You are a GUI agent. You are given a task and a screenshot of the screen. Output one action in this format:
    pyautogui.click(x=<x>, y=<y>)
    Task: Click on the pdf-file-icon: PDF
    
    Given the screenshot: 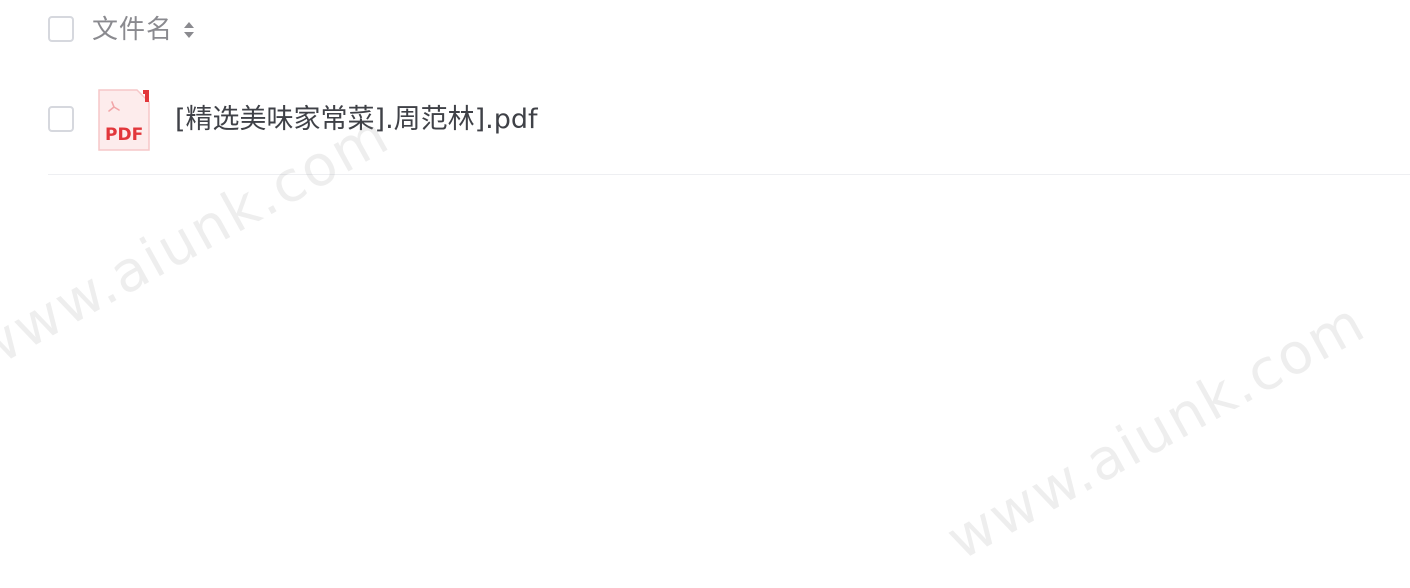 What is the action you would take?
    pyautogui.click(x=124, y=120)
    